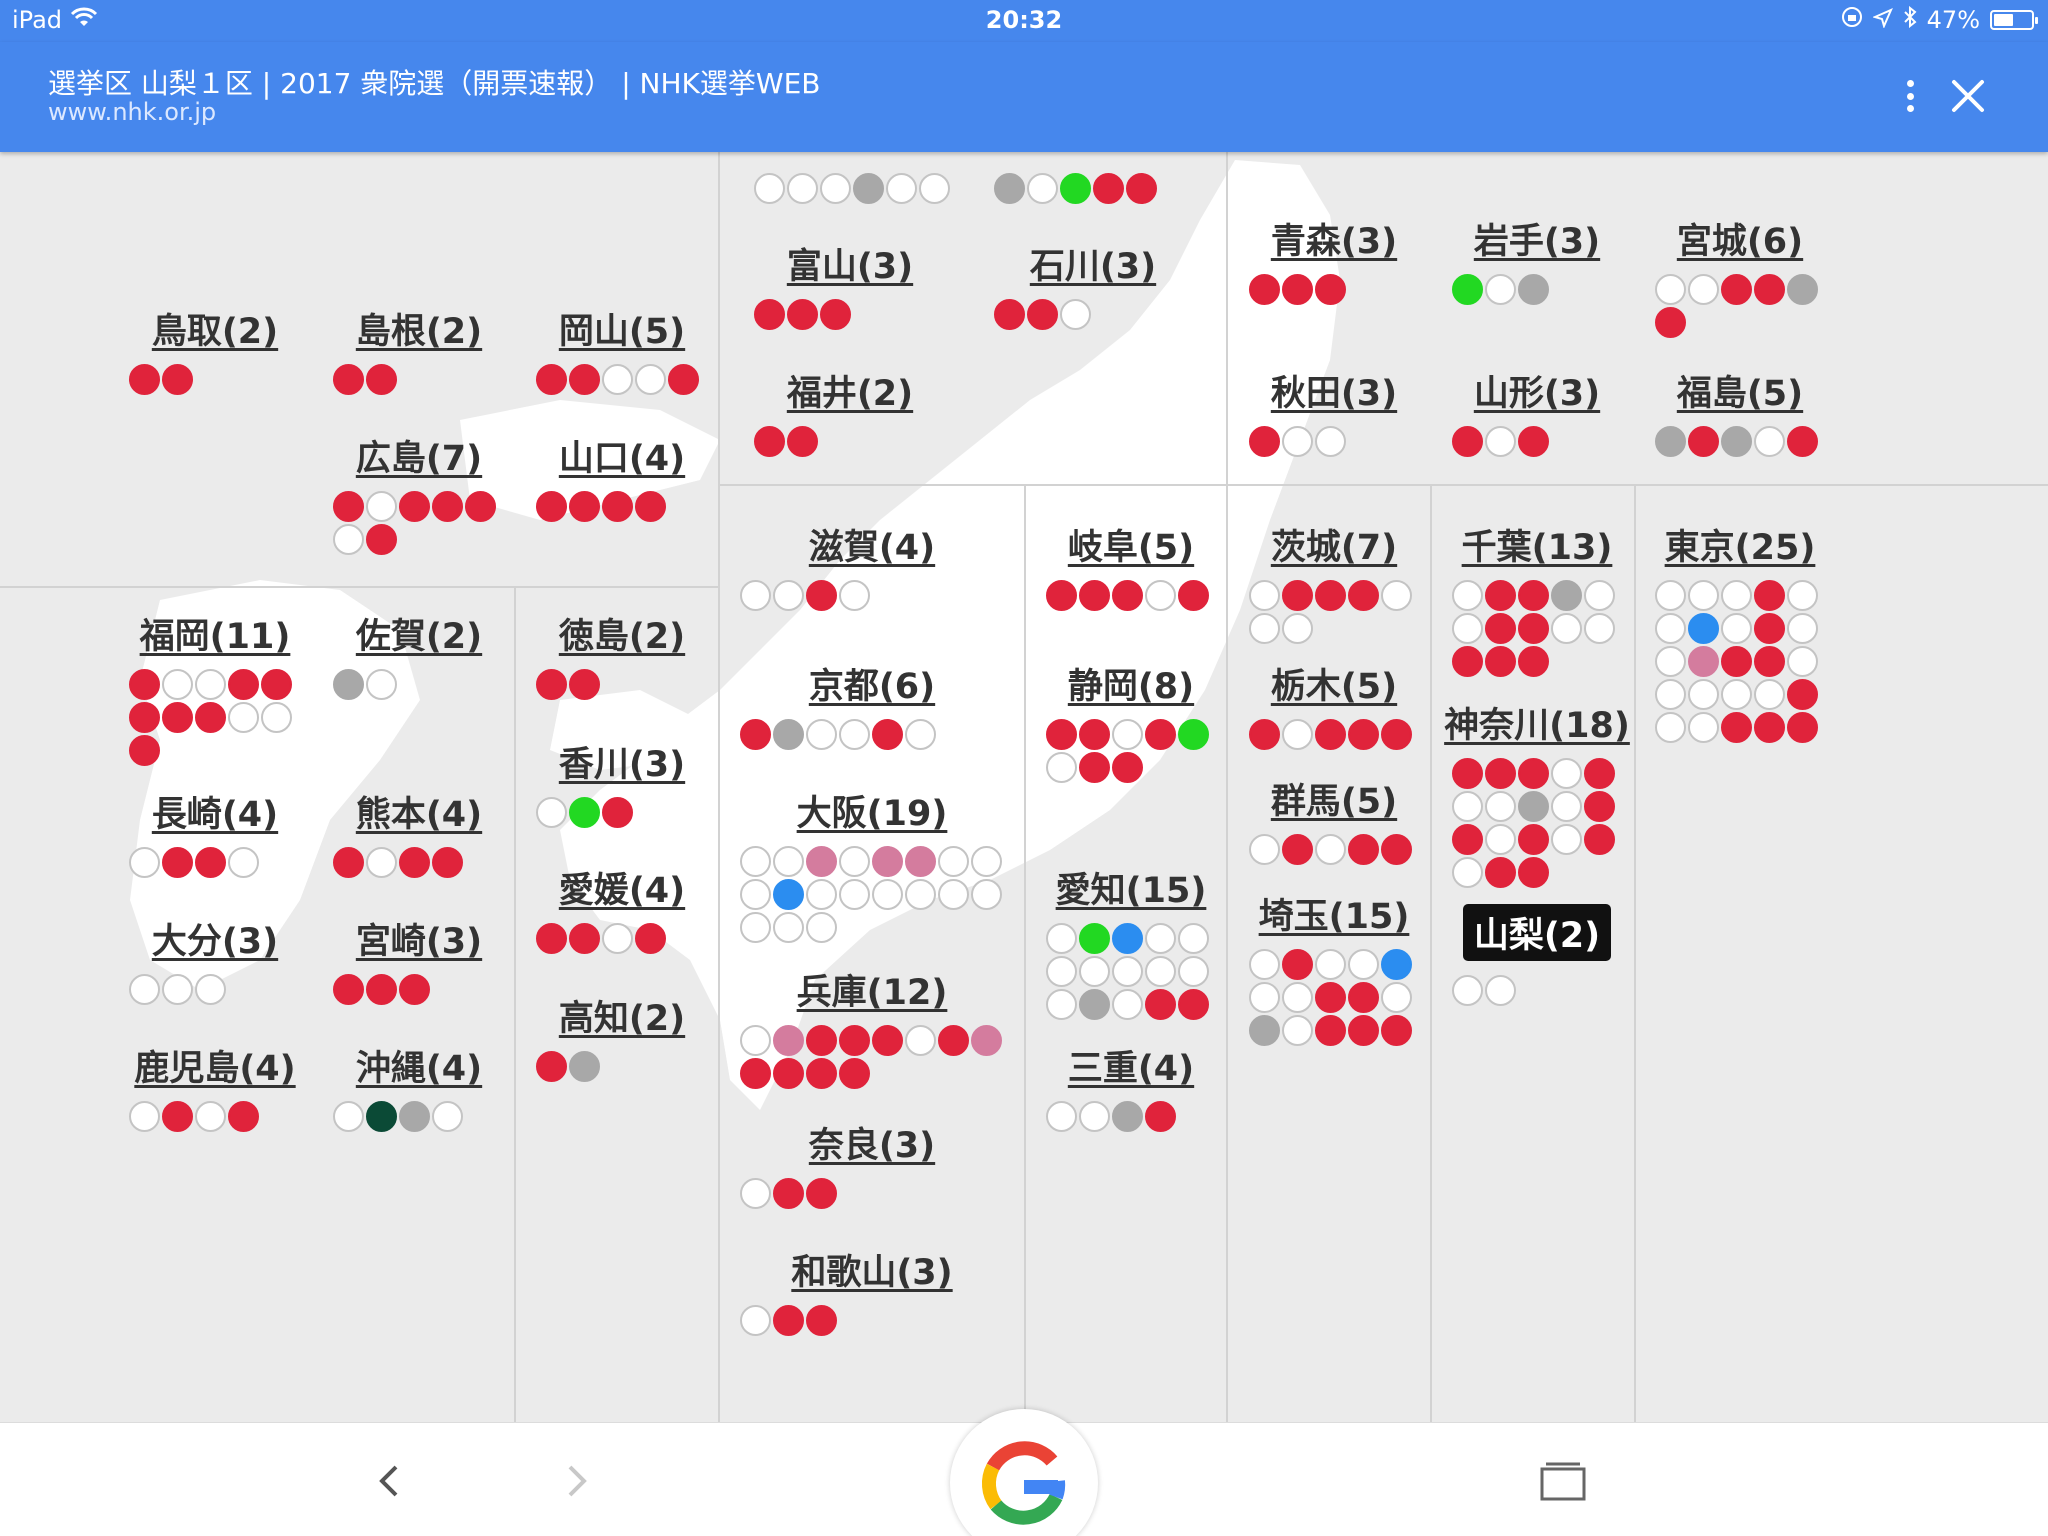 The height and width of the screenshot is (1536, 2048). What do you see at coordinates (1953, 20) in the screenshot?
I see `battery-percent: 47%` at bounding box center [1953, 20].